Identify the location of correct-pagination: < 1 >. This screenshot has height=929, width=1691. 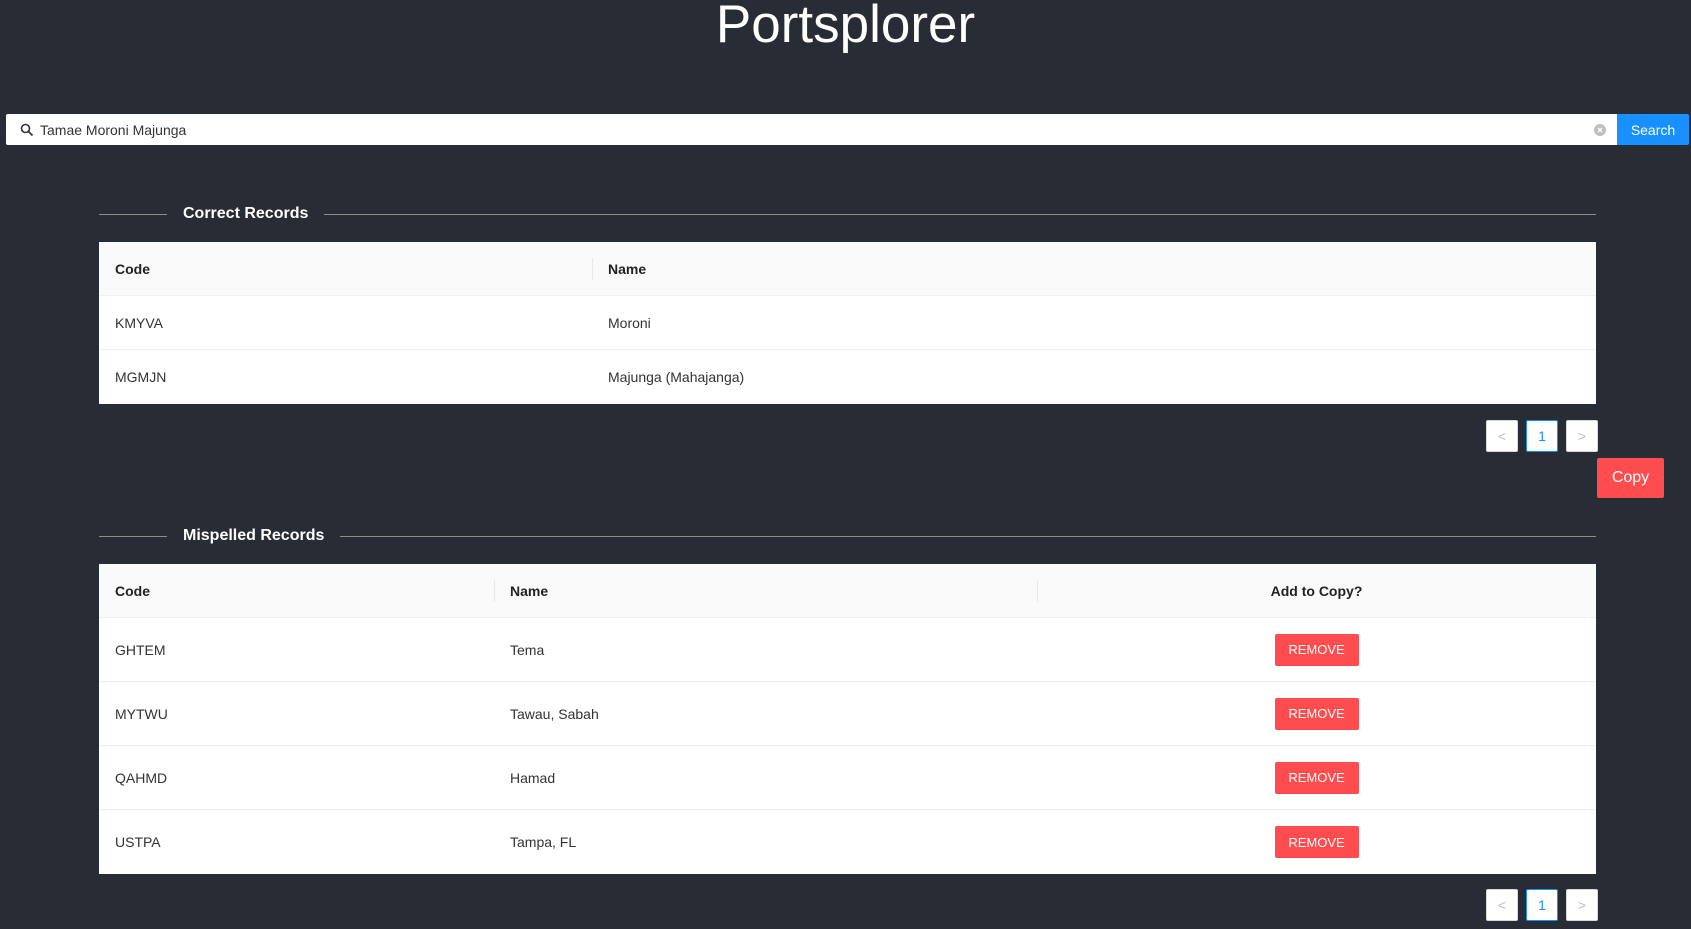
(1542, 436).